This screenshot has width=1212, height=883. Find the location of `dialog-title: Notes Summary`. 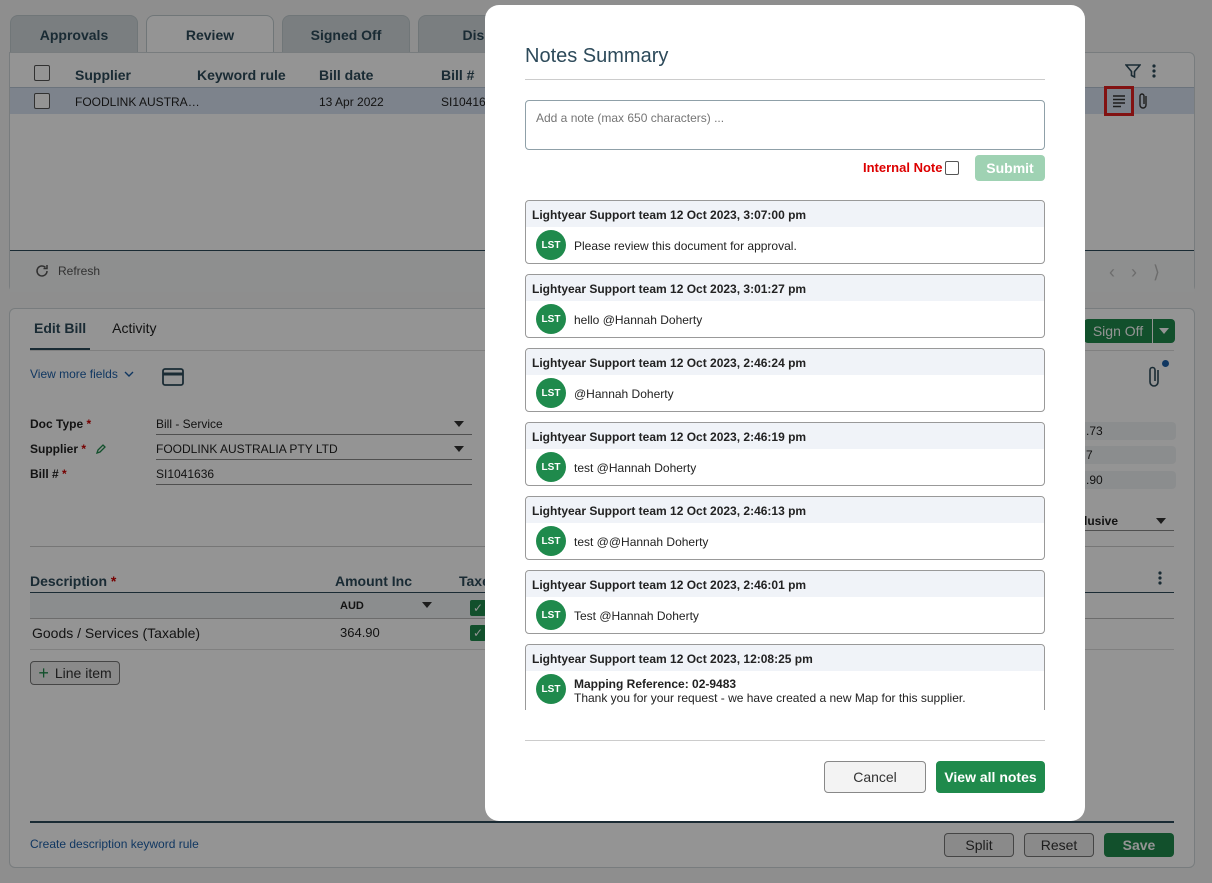

dialog-title: Notes Summary is located at coordinates (597, 56).